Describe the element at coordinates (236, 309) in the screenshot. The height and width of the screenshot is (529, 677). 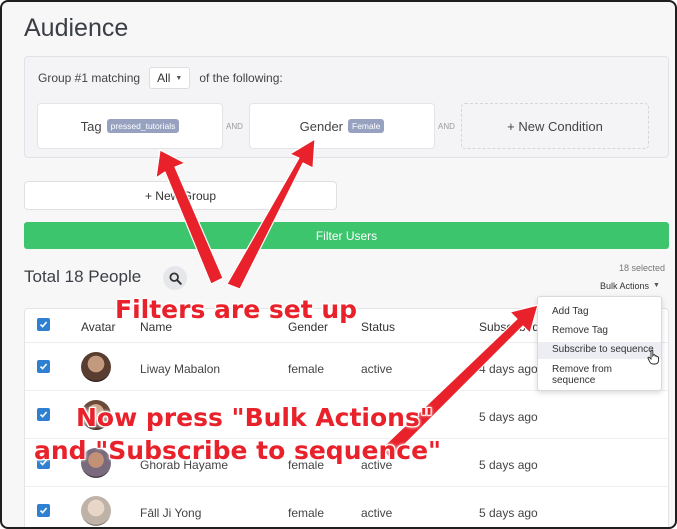
I see `annotation-filters-set-up: Filters are set up` at that location.